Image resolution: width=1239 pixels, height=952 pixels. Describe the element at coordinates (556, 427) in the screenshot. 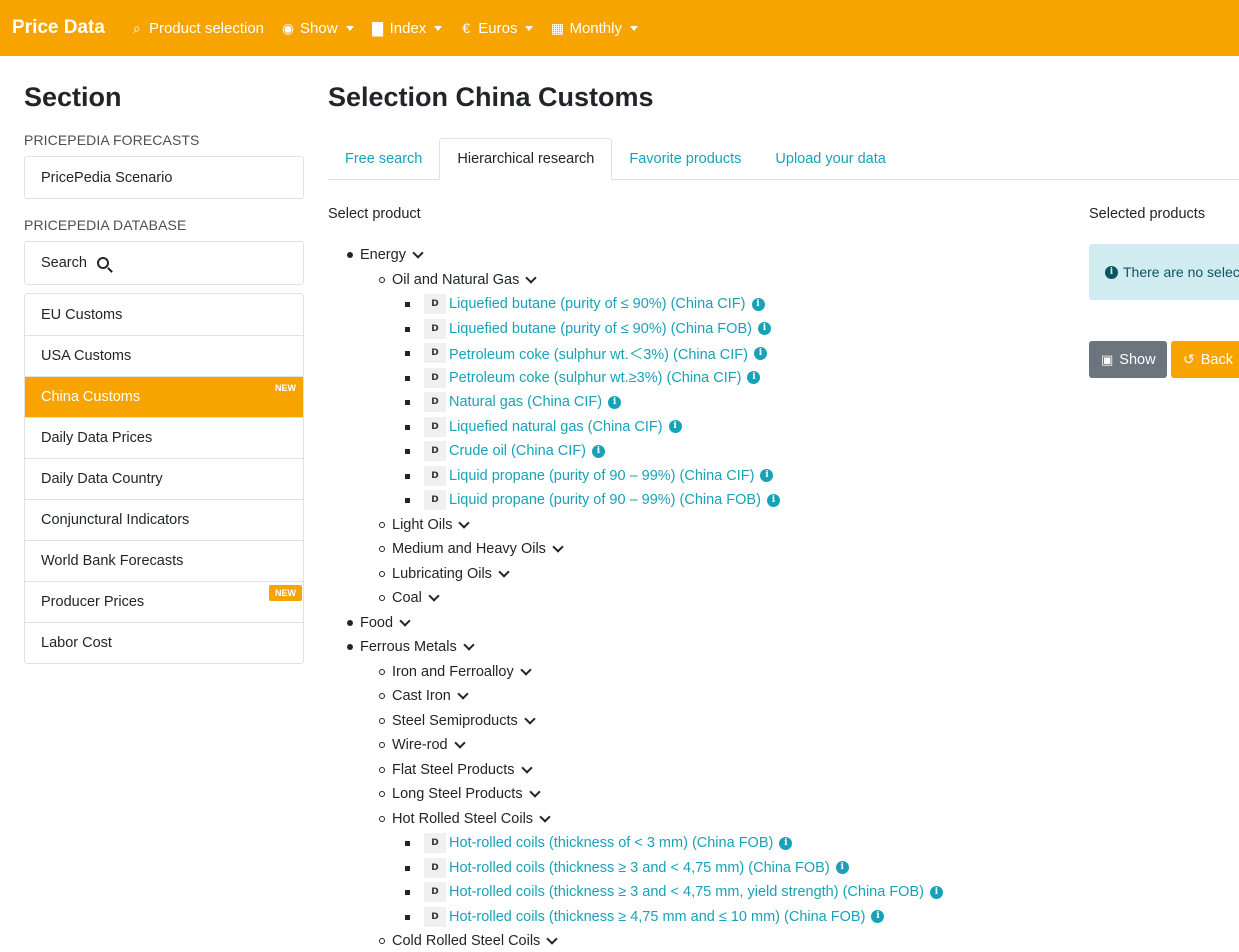

I see `product-link: Liquefied natural gas (China CIF)` at that location.